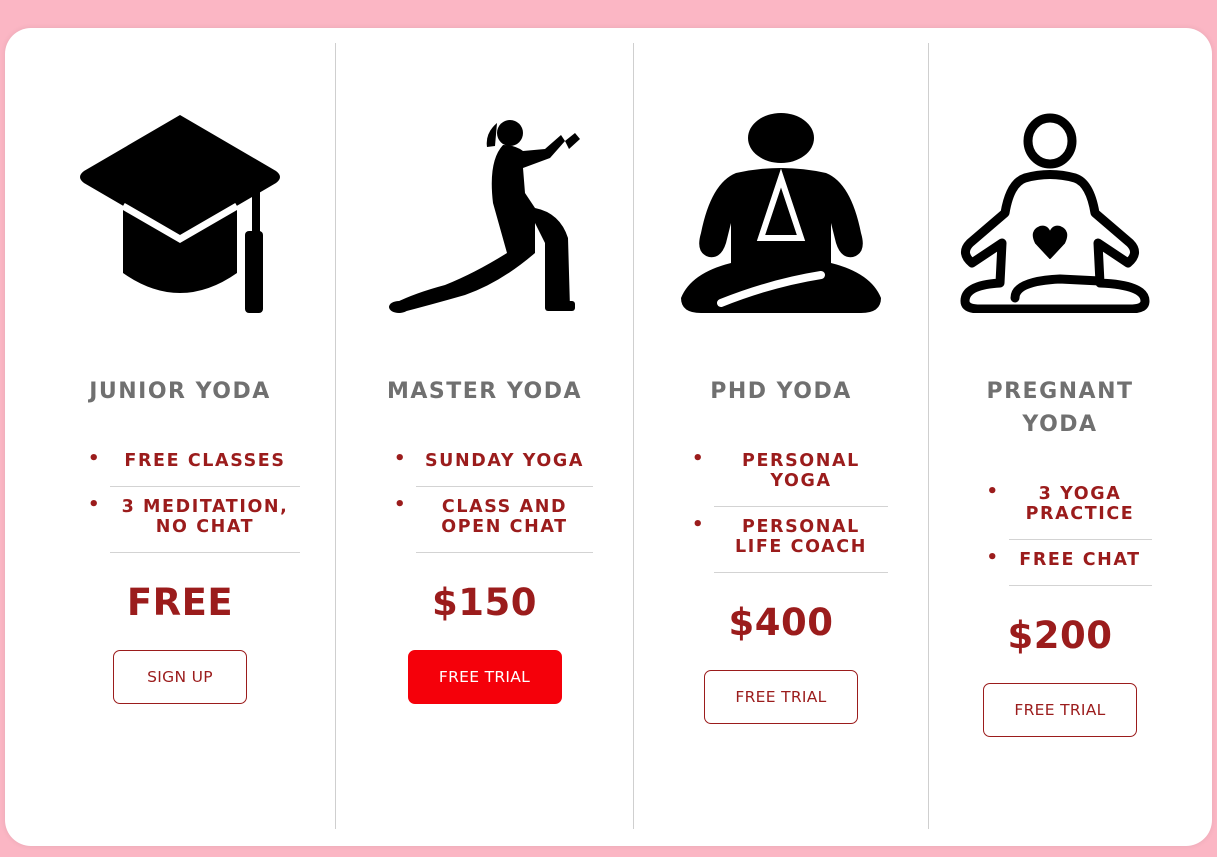 The width and height of the screenshot is (1217, 857). I want to click on list-item: • FREE CLASSES, so click(194, 464).